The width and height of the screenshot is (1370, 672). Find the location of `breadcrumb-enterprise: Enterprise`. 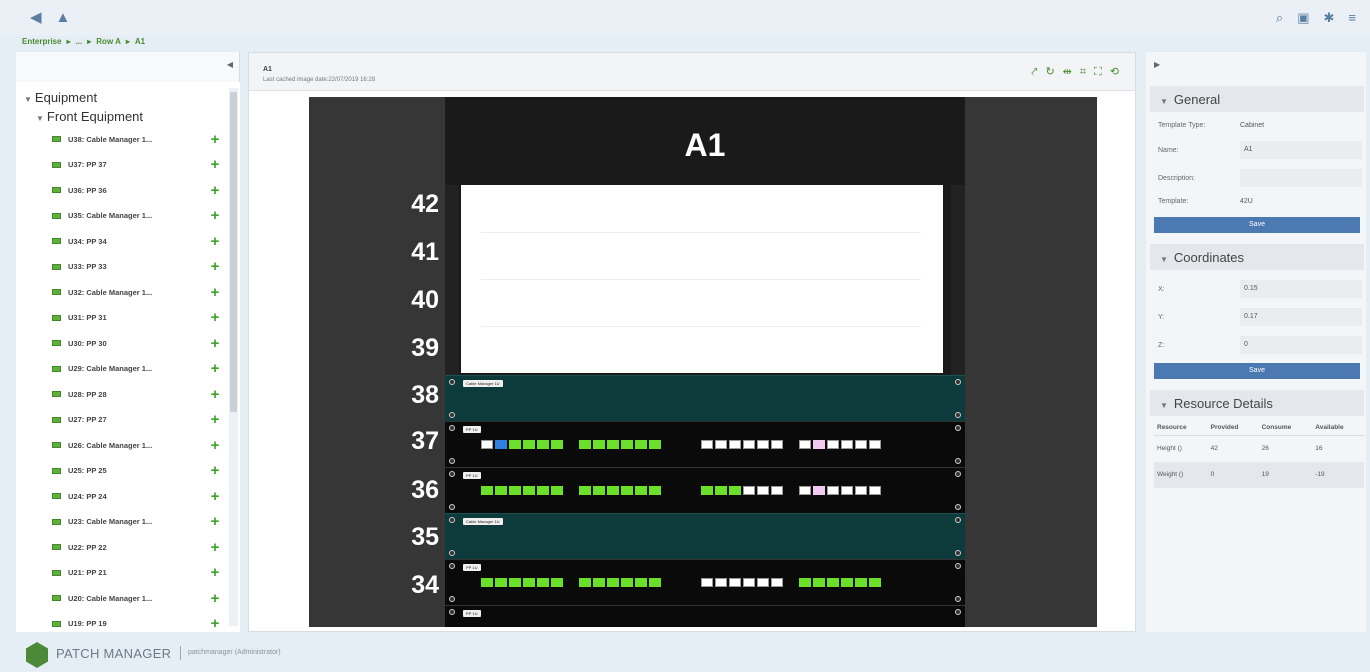

breadcrumb-enterprise: Enterprise is located at coordinates (42, 41).